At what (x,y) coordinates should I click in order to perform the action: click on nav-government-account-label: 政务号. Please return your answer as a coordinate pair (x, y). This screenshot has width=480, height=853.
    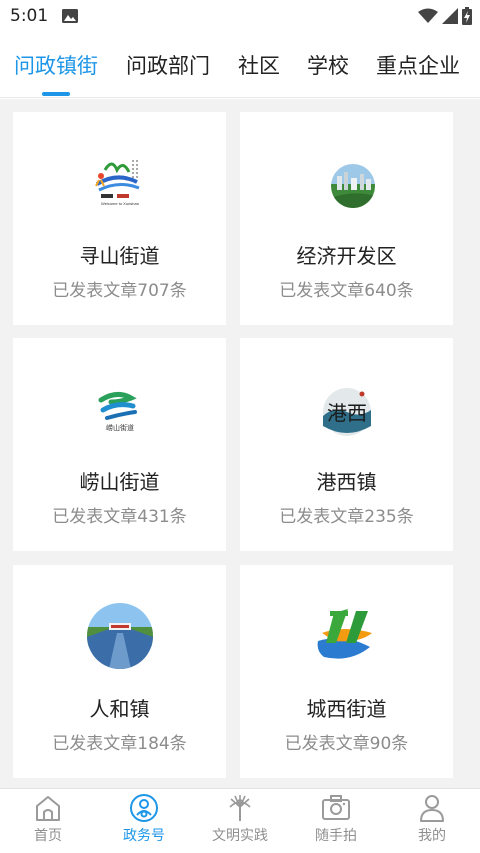
    Looking at the image, I should click on (144, 836).